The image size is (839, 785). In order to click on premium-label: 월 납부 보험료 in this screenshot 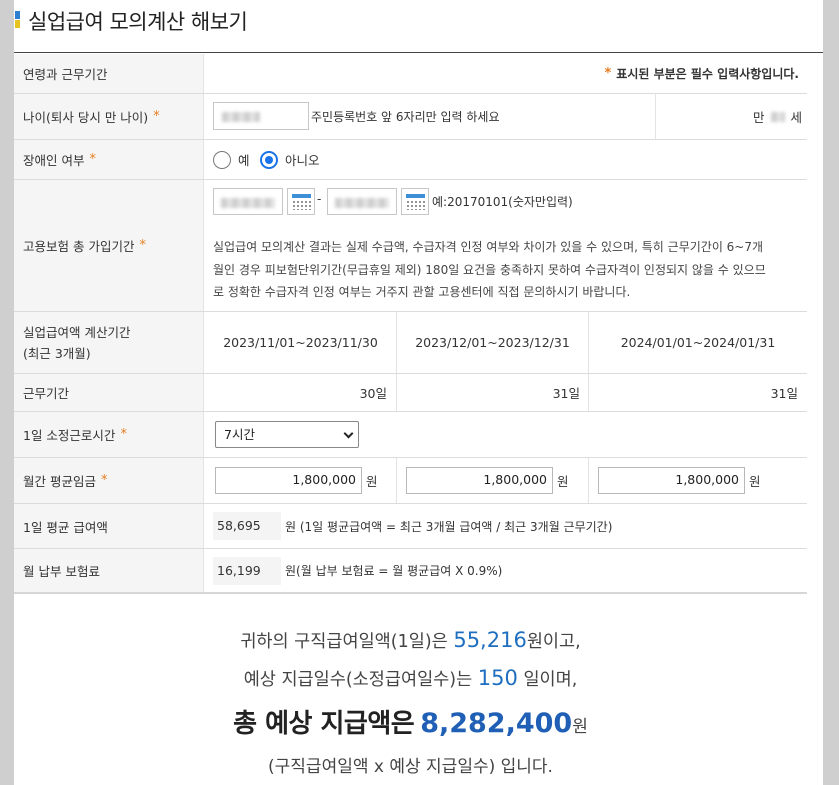, I will do `click(109, 570)`.